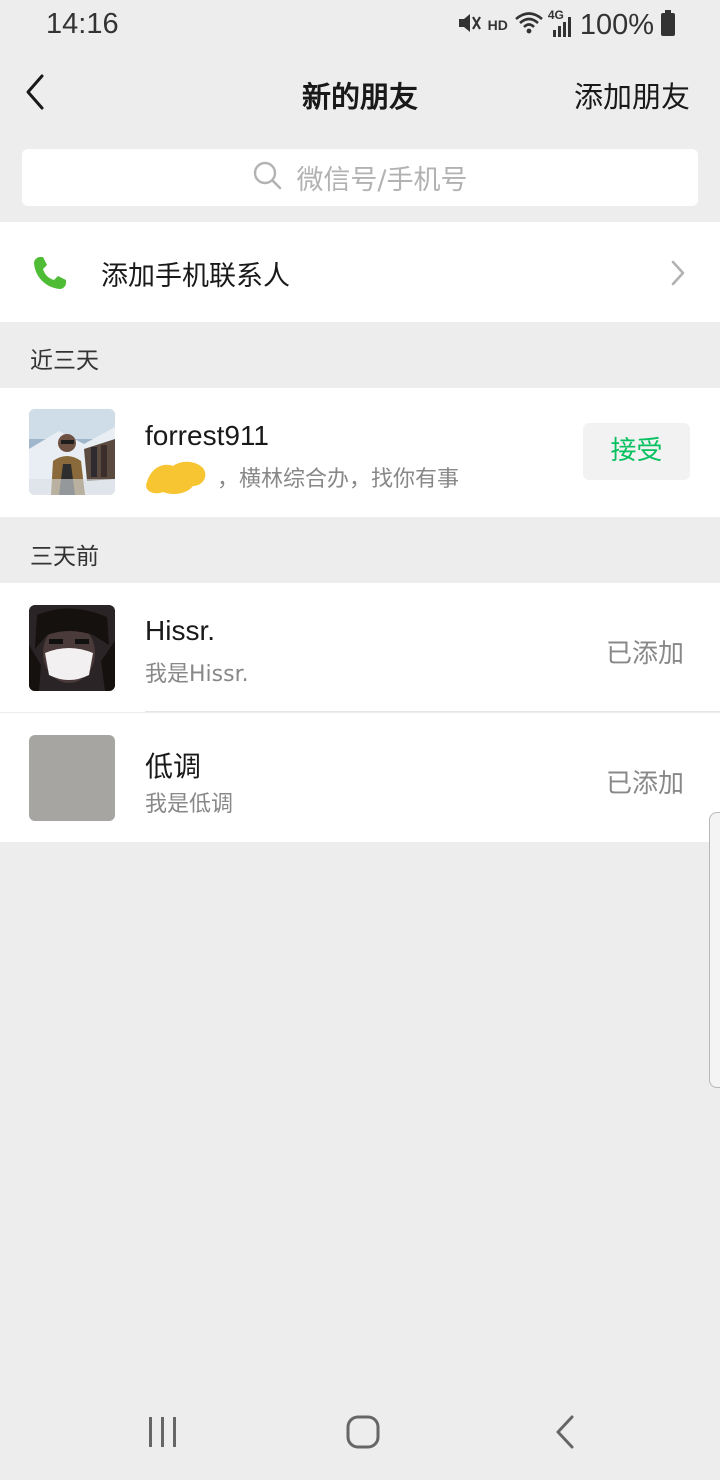  I want to click on system-nav-bar, so click(360, 1435).